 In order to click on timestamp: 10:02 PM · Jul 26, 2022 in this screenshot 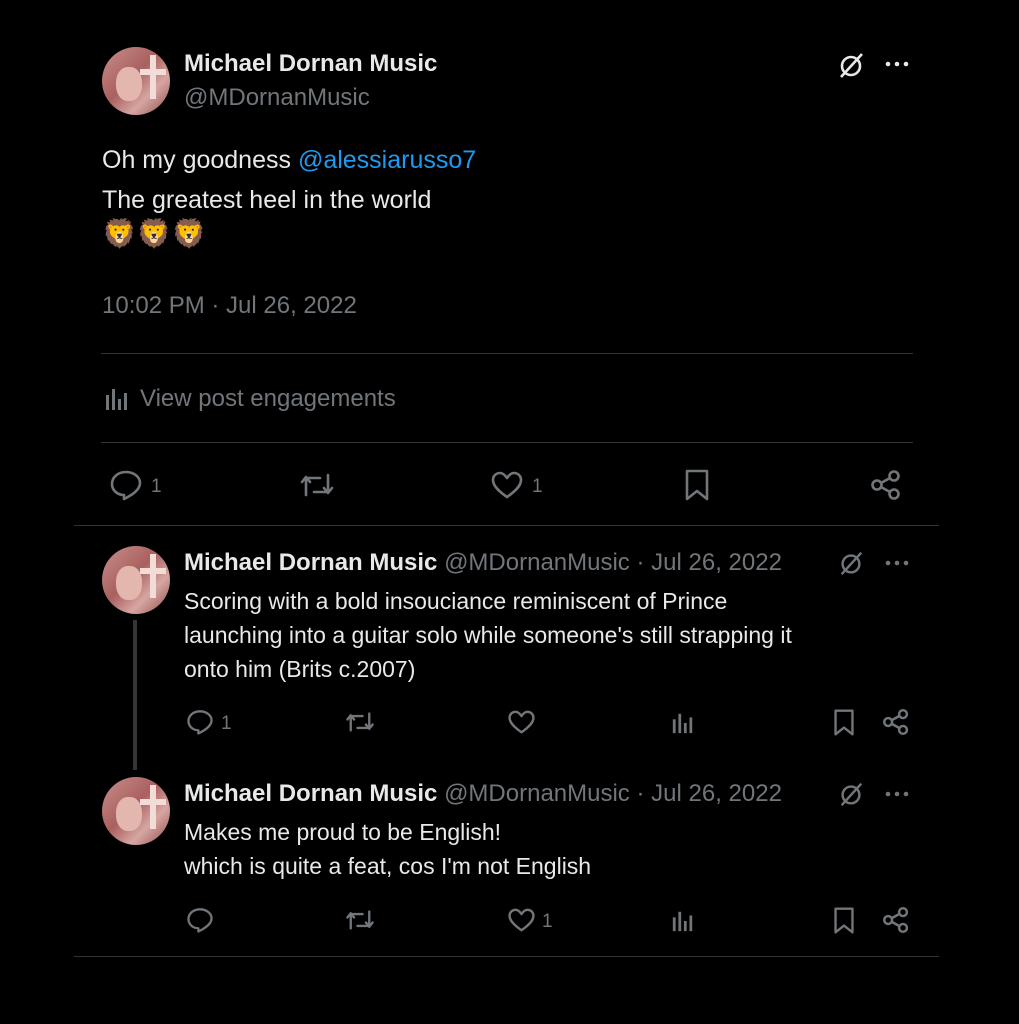, I will do `click(229, 306)`.